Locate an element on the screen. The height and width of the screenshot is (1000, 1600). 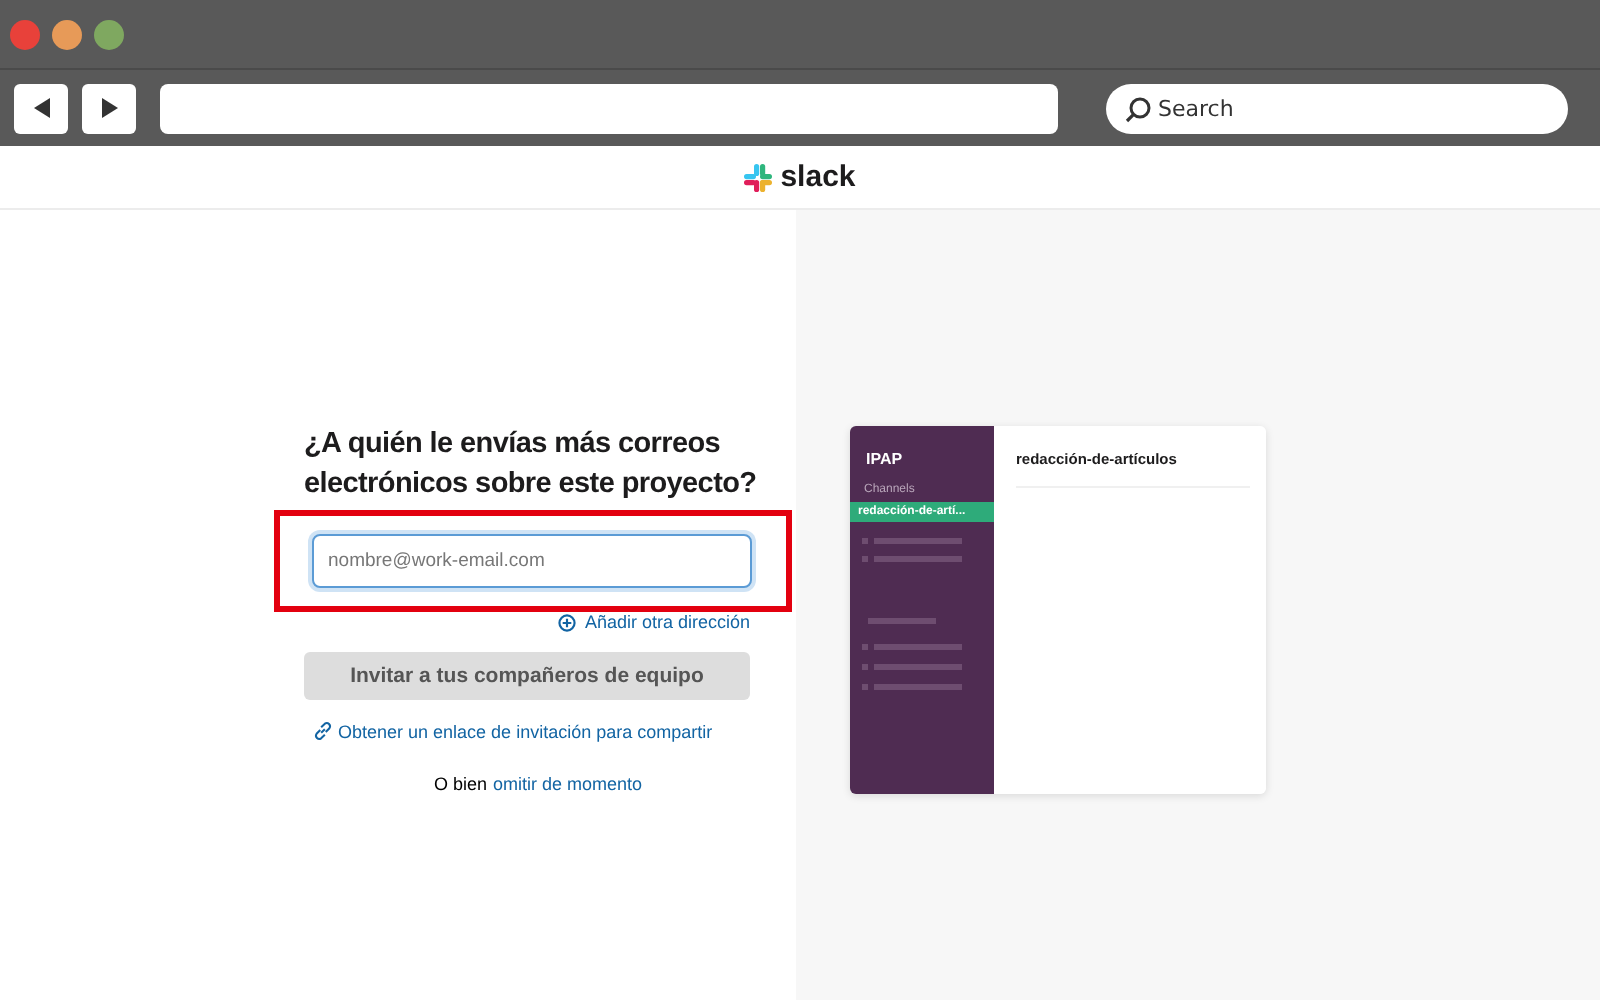
forward-arrow-icon is located at coordinates (109, 108).